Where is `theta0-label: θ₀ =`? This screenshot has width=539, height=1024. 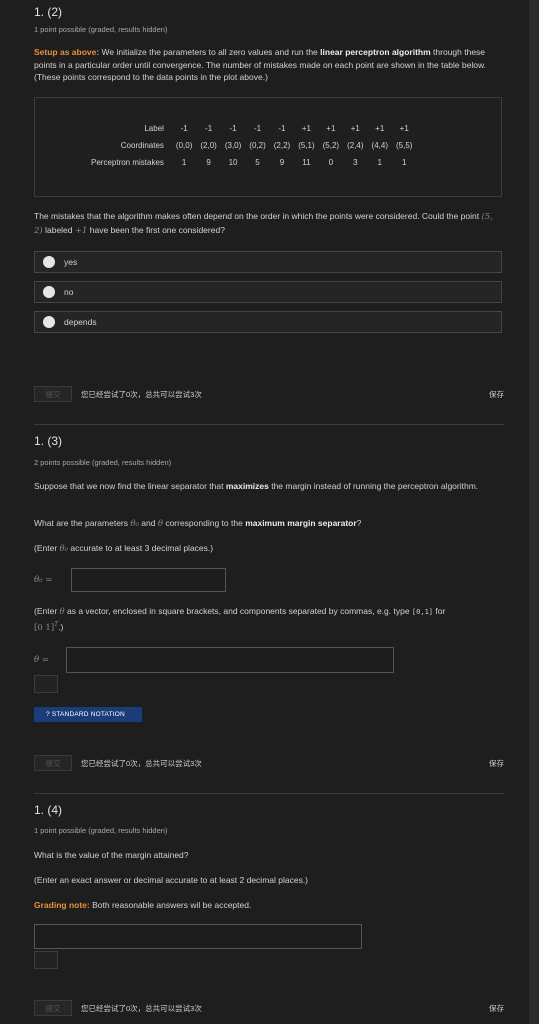 theta0-label: θ₀ = is located at coordinates (43, 580).